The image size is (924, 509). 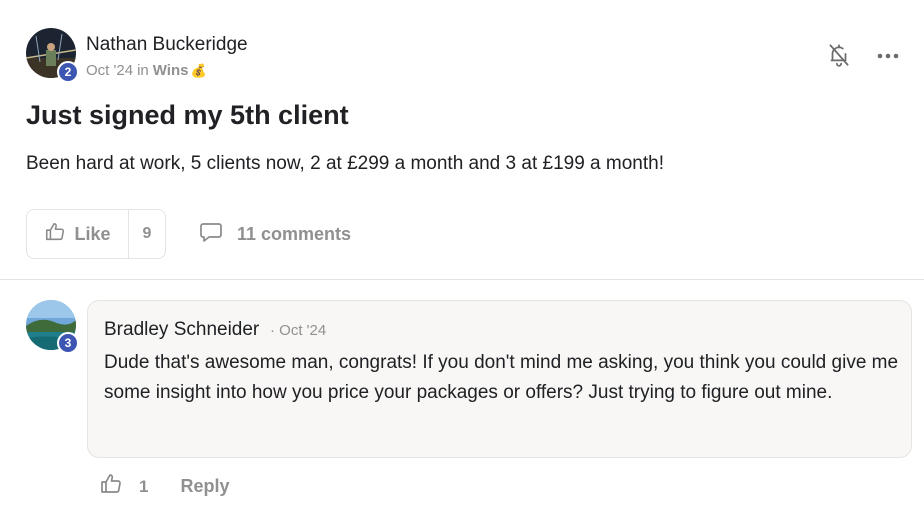 I want to click on post-title: Just signed my 5th client, so click(x=187, y=115).